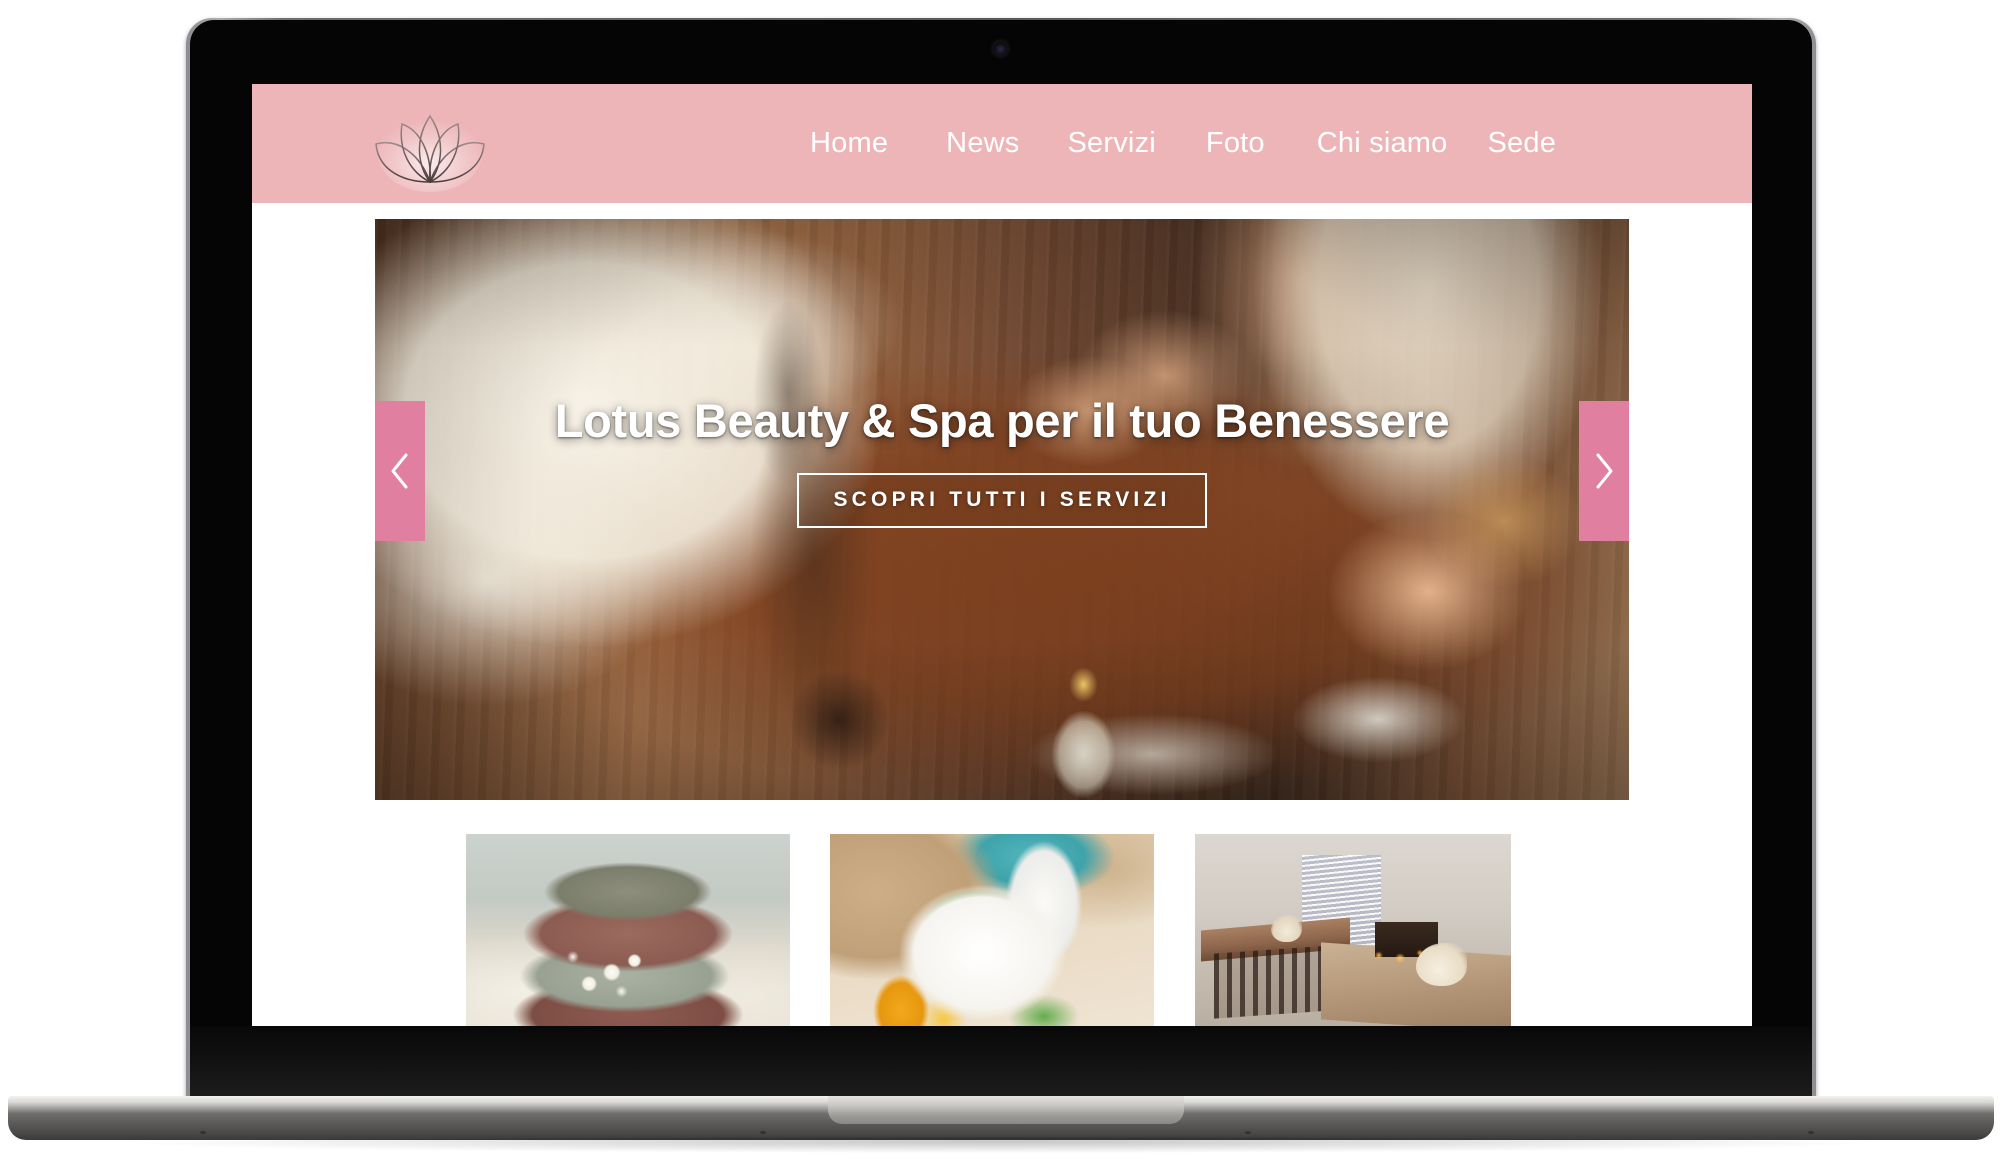  Describe the element at coordinates (982, 143) in the screenshot. I see `nav-item-news: News` at that location.